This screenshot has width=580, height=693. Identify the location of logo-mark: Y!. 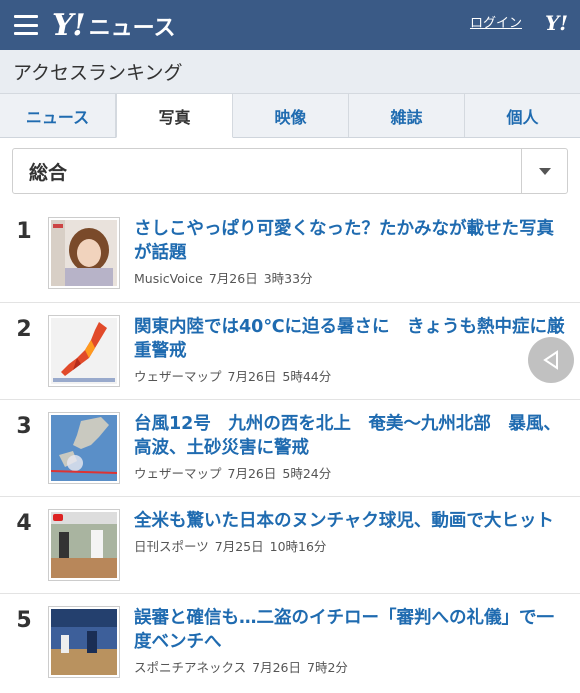
(69, 25).